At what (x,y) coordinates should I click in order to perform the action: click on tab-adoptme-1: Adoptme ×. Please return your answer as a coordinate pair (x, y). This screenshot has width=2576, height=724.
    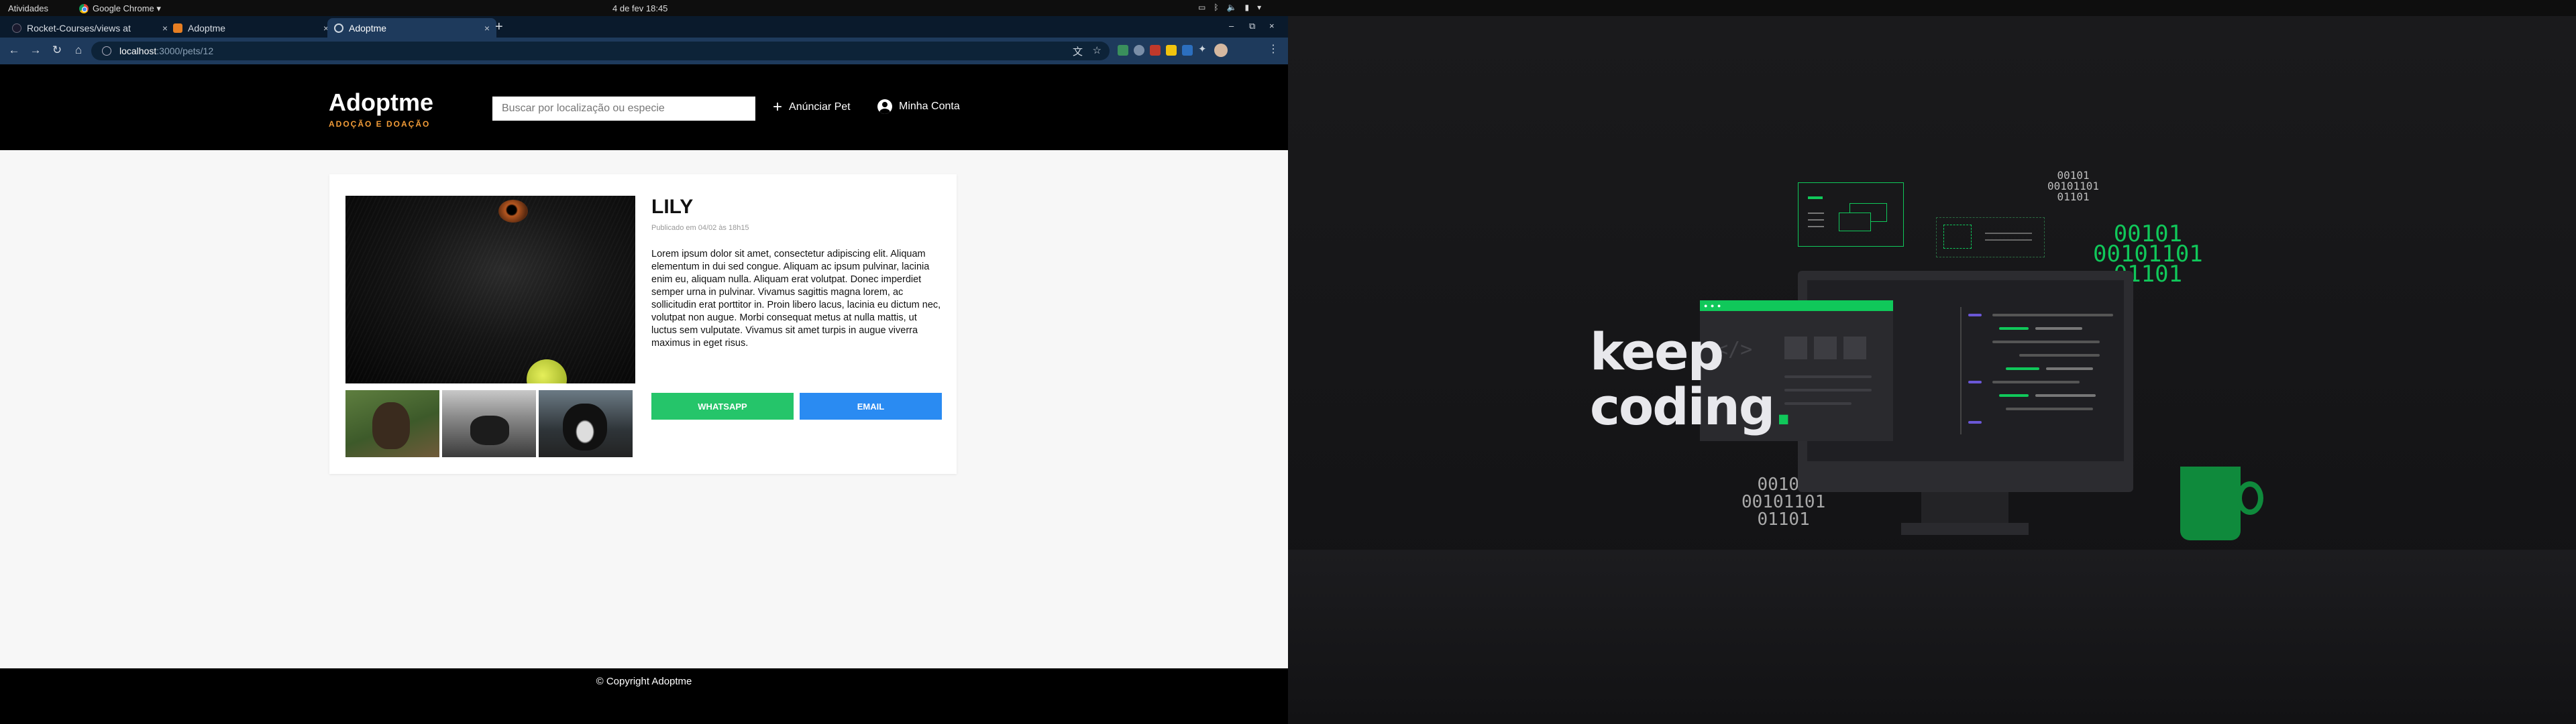
    Looking at the image, I should click on (250, 28).